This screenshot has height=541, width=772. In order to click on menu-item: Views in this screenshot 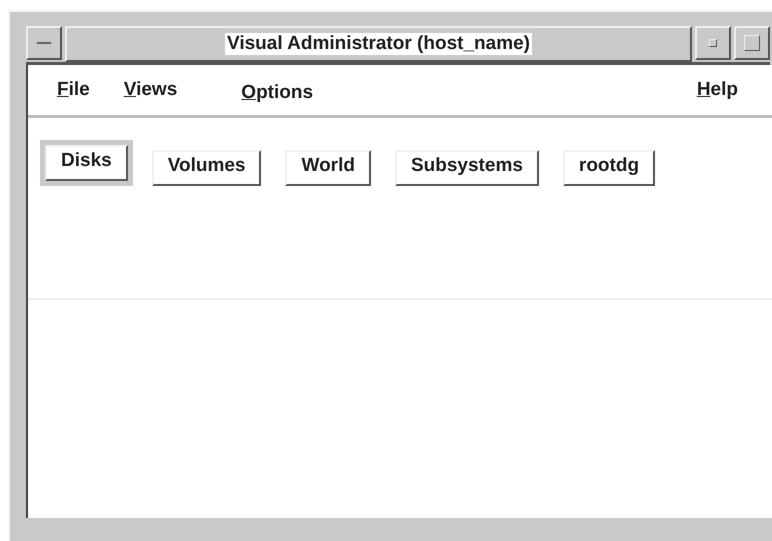, I will do `click(160, 90)`.